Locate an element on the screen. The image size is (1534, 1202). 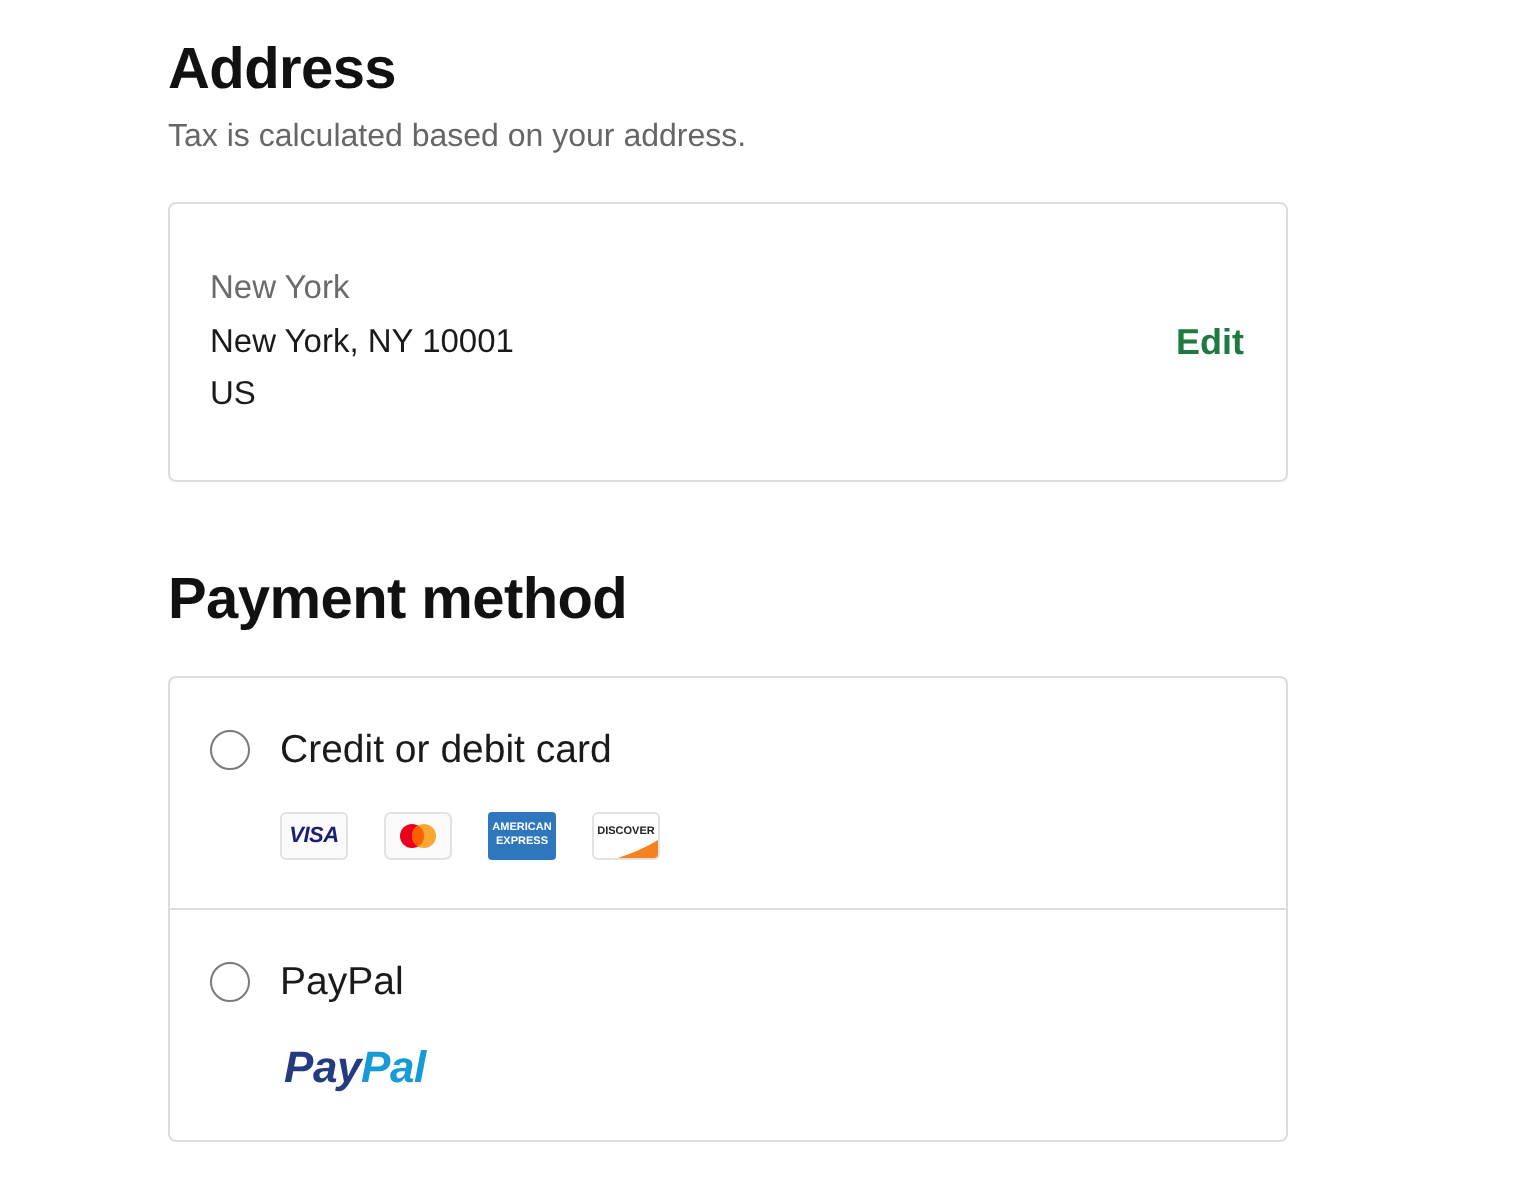
swoosh-icon is located at coordinates (638, 849).